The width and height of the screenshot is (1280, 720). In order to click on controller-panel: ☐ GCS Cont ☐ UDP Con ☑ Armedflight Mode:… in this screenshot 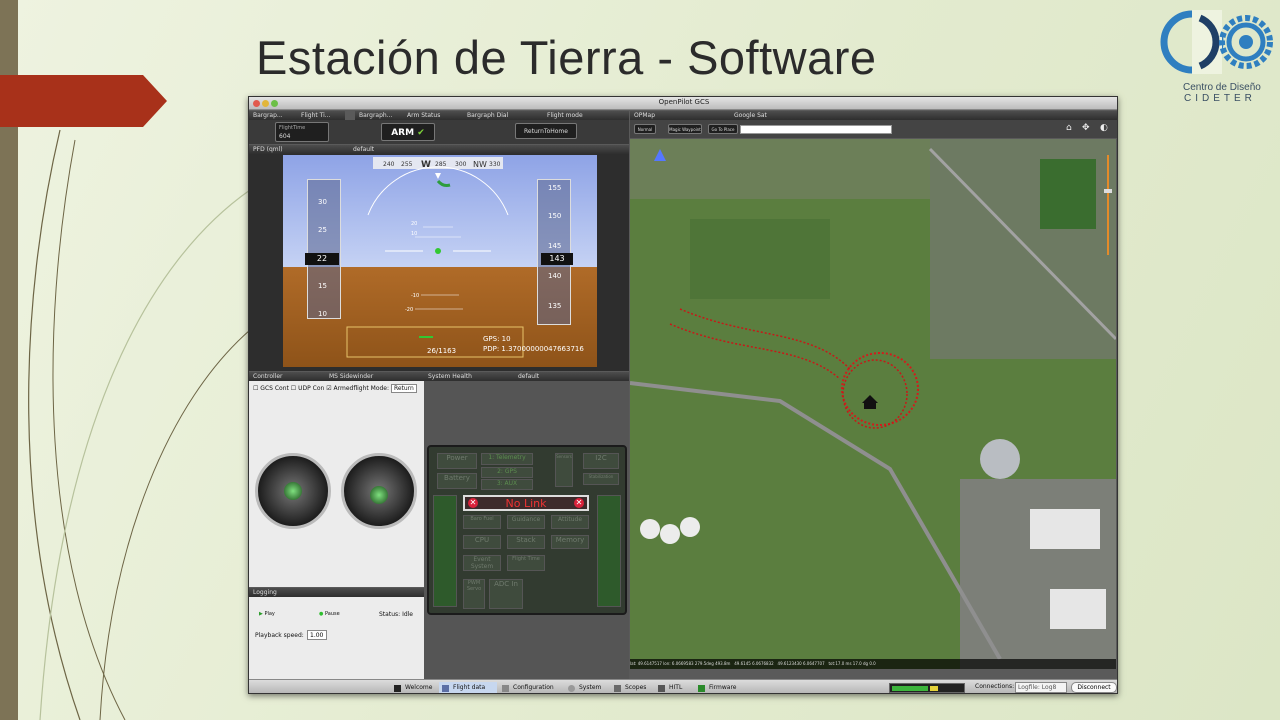, I will do `click(336, 484)`.